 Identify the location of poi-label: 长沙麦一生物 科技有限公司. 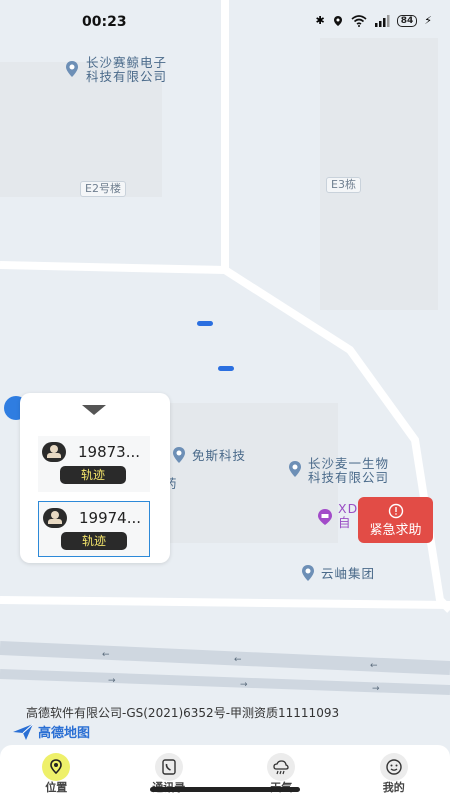
(349, 470).